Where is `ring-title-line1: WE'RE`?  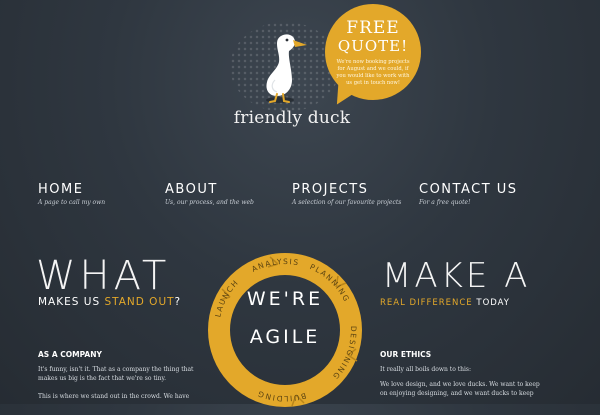
ring-title-line1: WE'RE is located at coordinates (285, 299).